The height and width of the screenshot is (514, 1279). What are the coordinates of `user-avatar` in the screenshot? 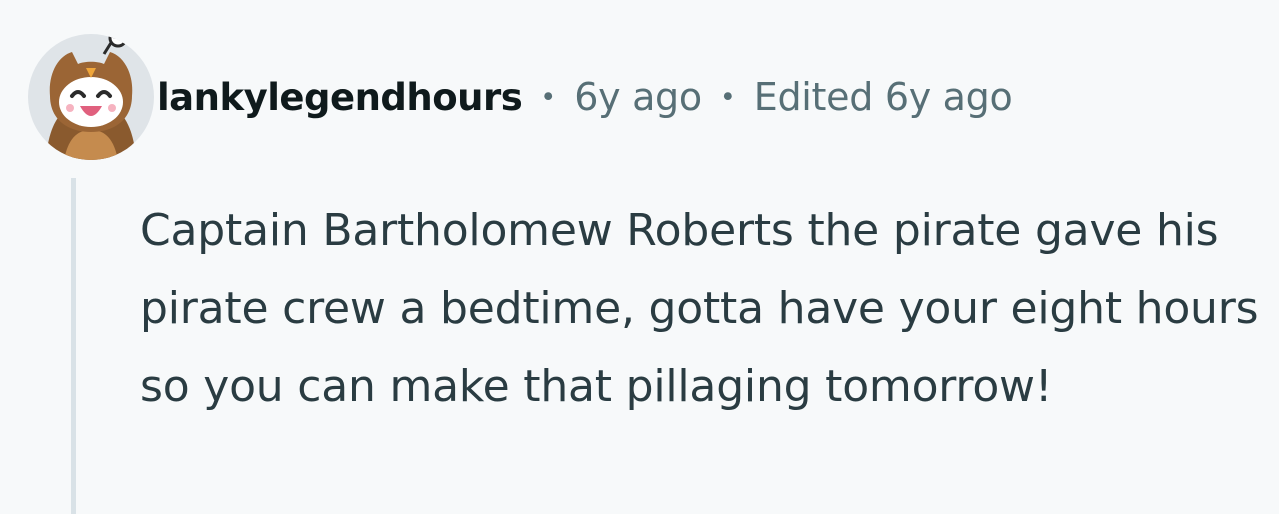 It's located at (91, 97).